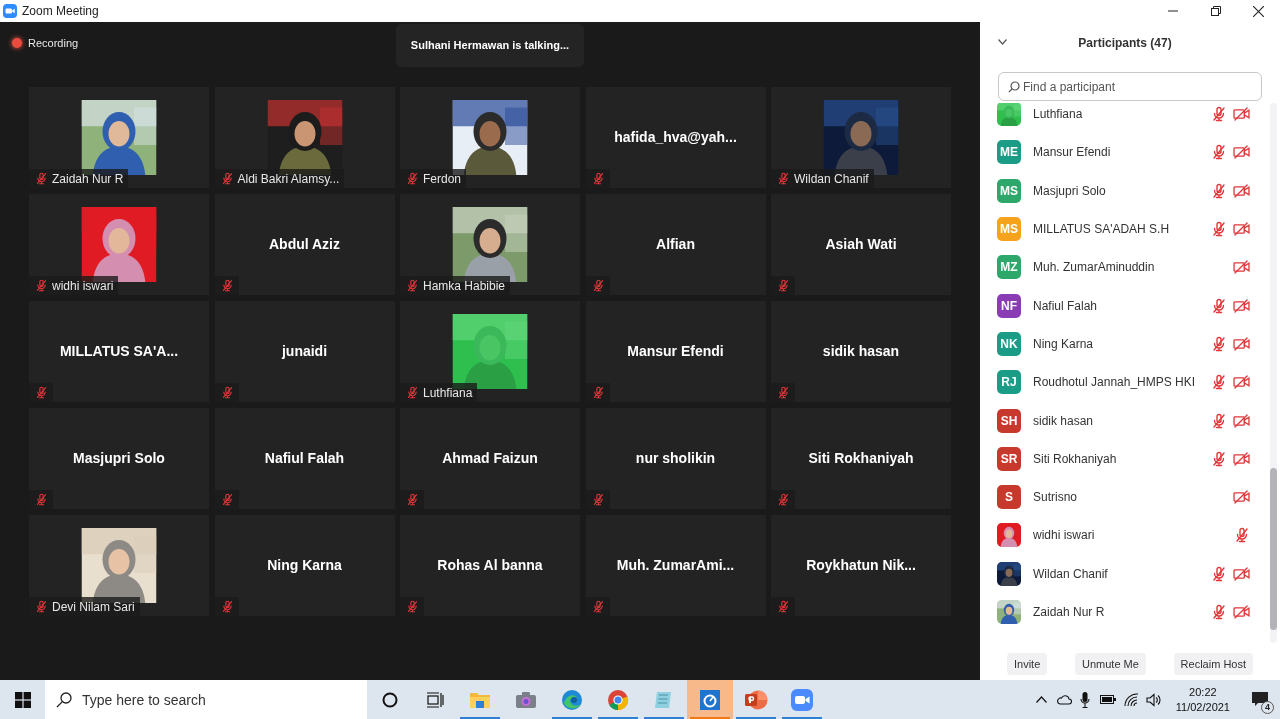 This screenshot has width=1280, height=719. What do you see at coordinates (448, 392) in the screenshot?
I see `participant-name: Luthfiana` at bounding box center [448, 392].